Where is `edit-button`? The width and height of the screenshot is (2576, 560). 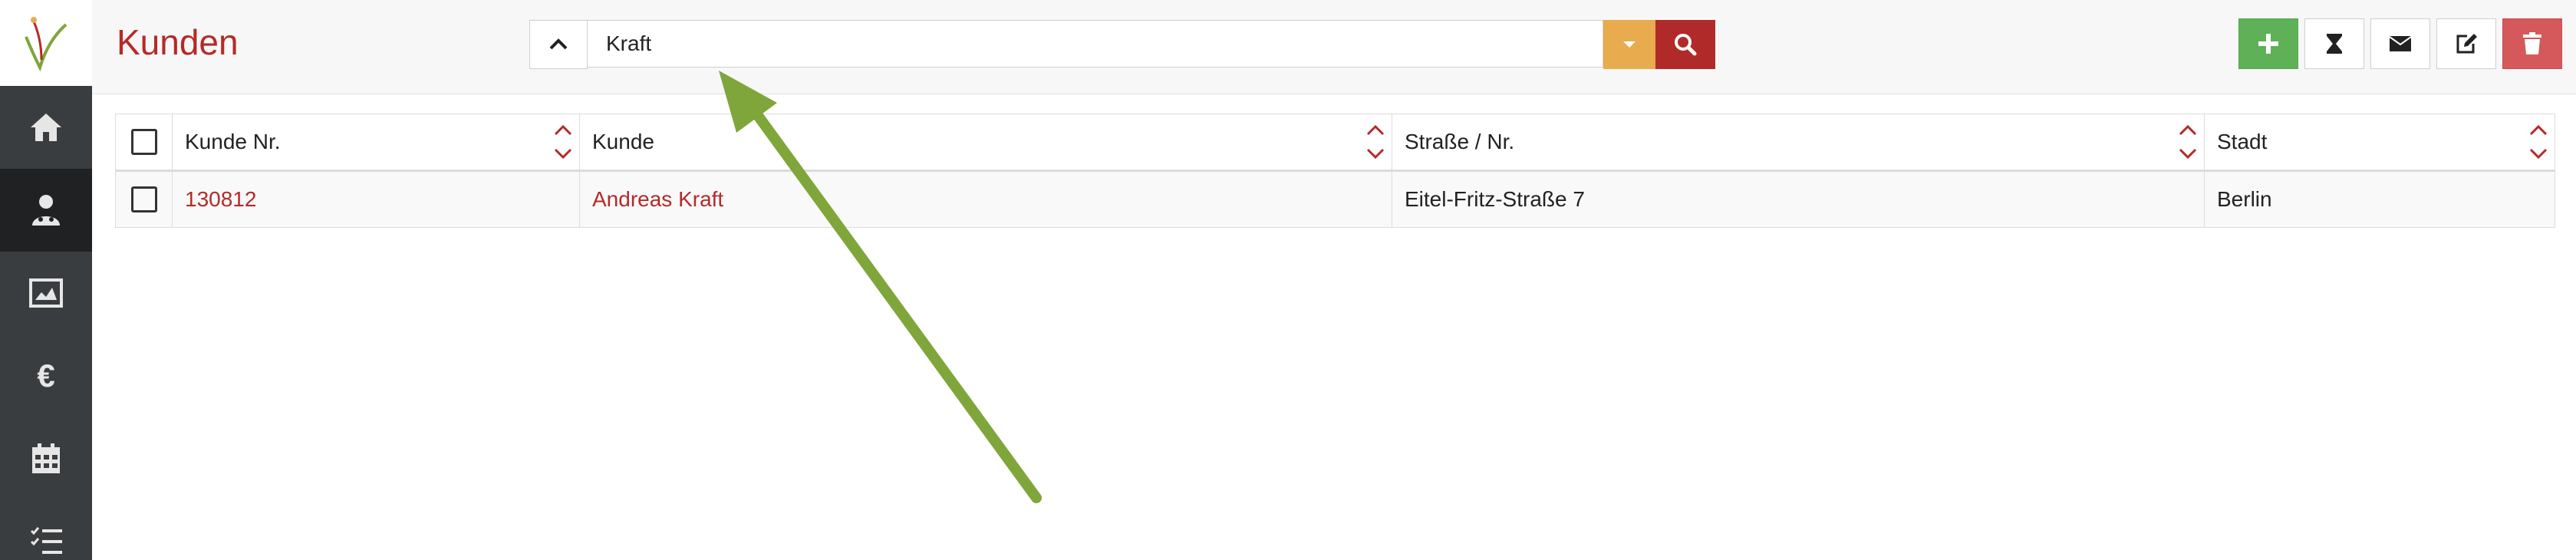
edit-button is located at coordinates (2466, 43).